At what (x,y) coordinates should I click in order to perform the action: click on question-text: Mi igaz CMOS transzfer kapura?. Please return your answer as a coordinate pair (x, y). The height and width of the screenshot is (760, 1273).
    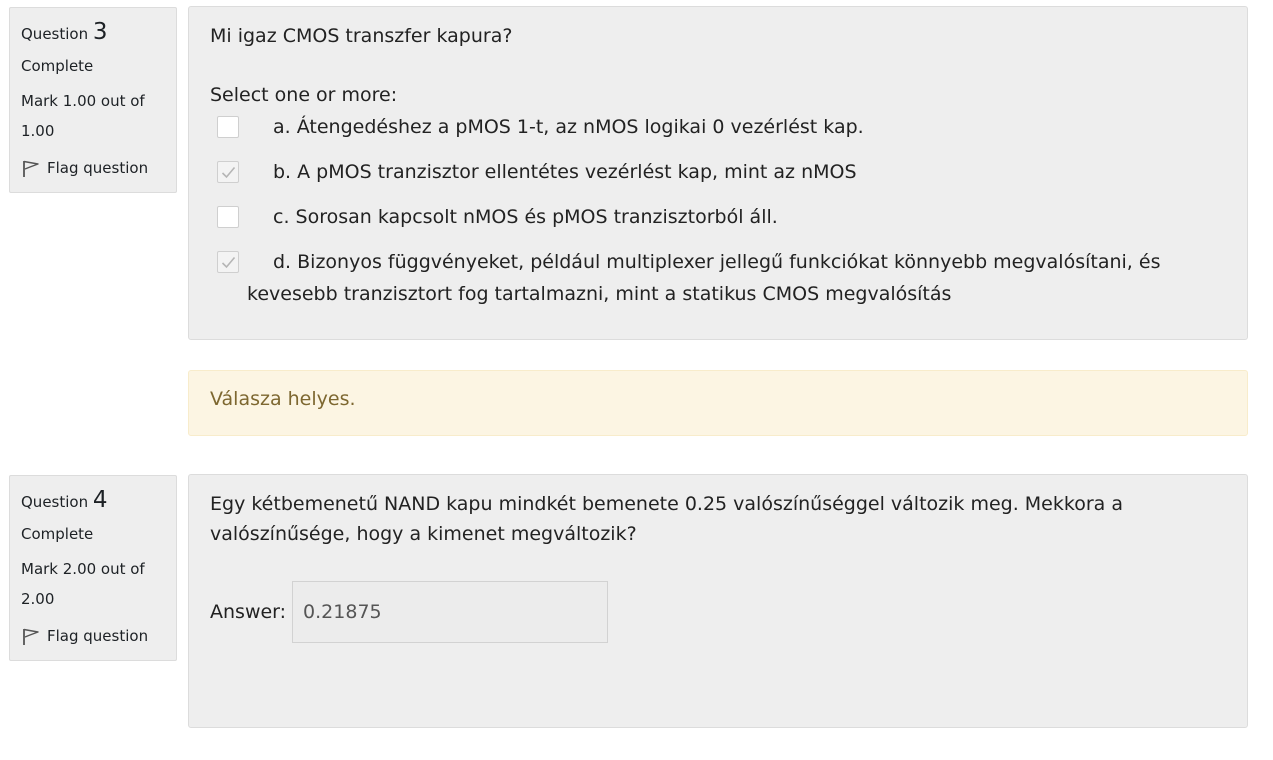
    Looking at the image, I should click on (361, 36).